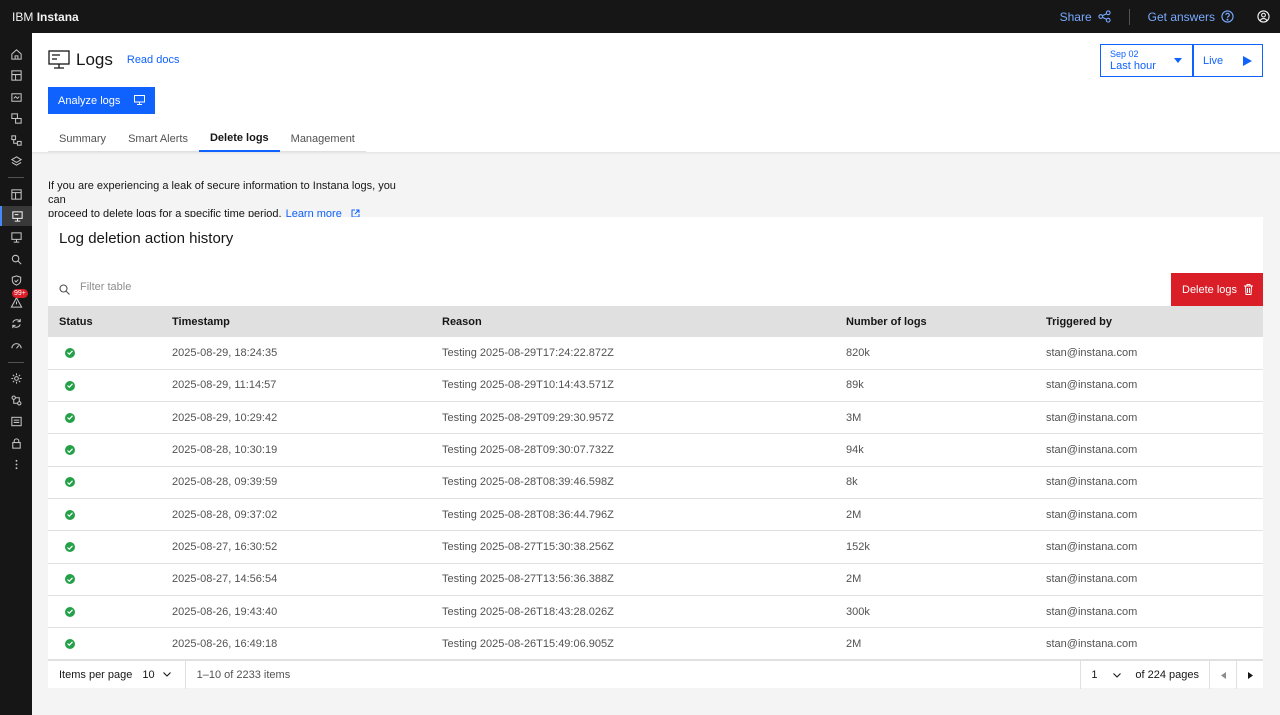 The width and height of the screenshot is (1280, 715). I want to click on share-button: Share, so click(1085, 17).